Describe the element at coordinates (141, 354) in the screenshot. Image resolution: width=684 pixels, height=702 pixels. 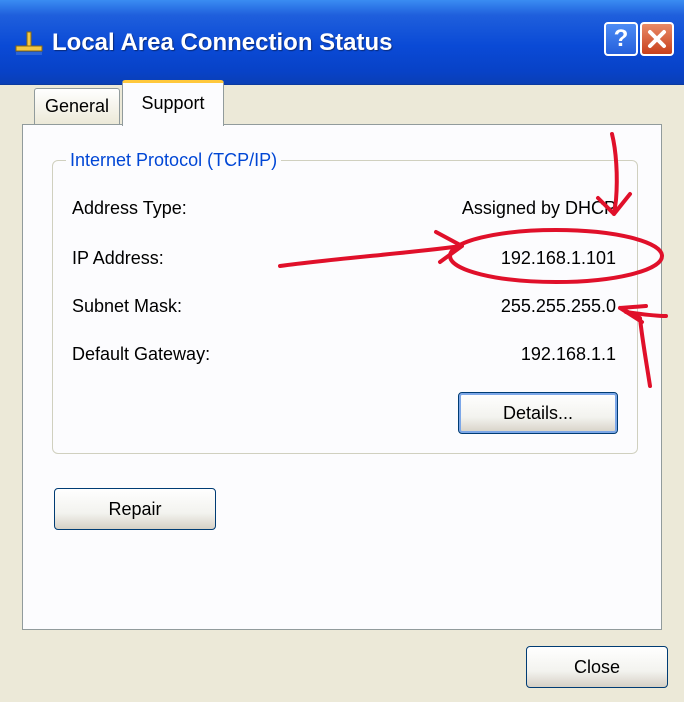
I see `default-gateway-label: Default Gateway:` at that location.